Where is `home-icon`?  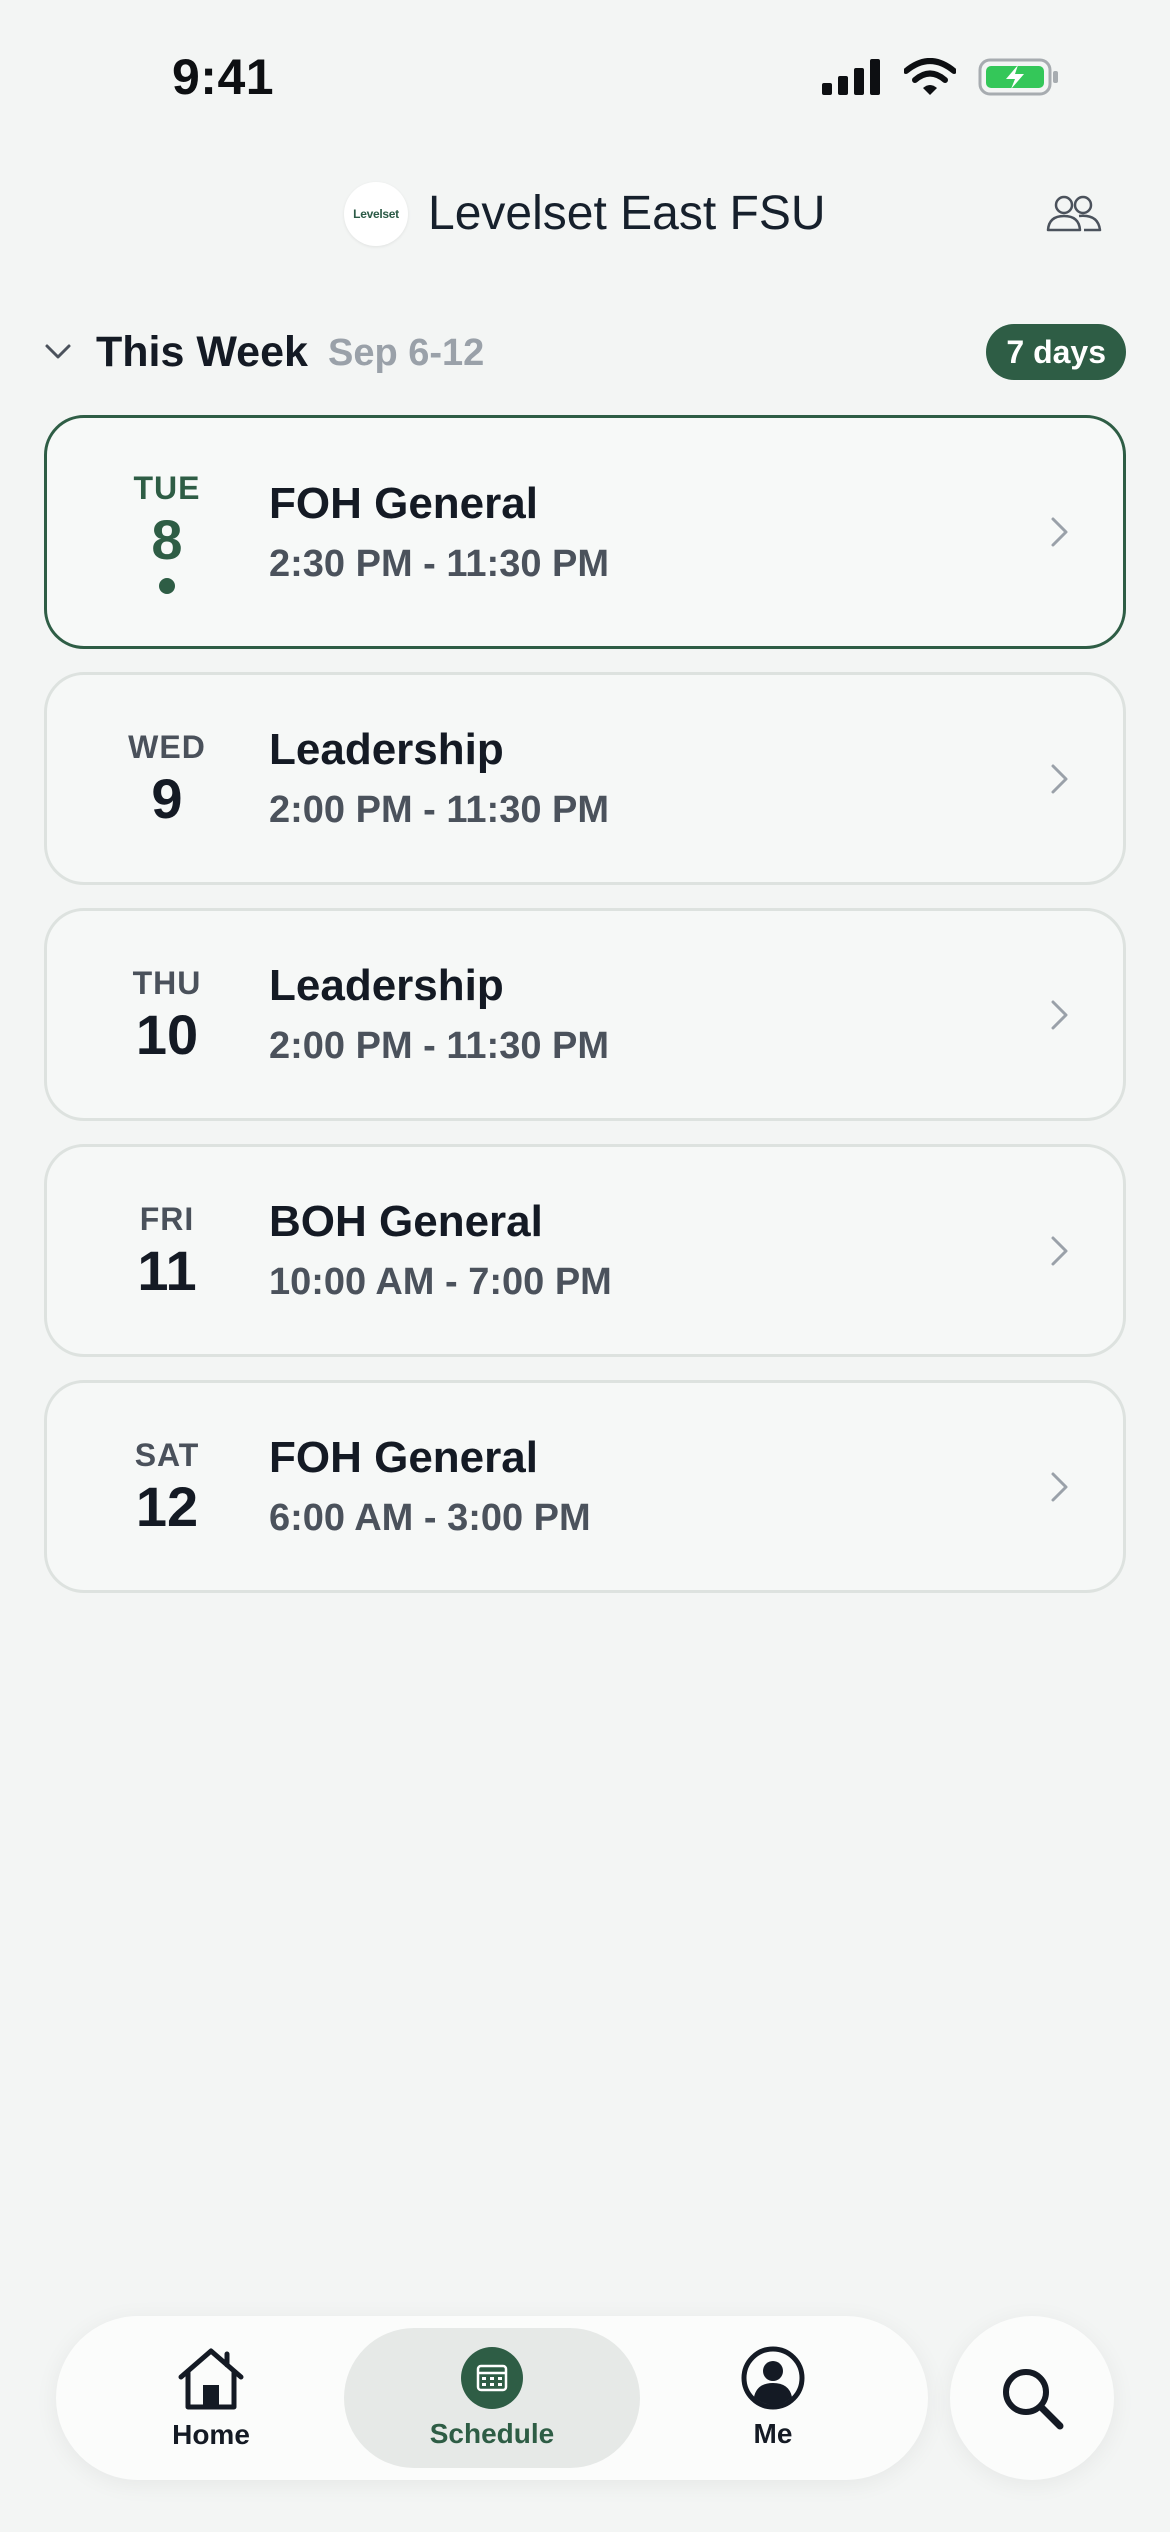 home-icon is located at coordinates (211, 2379).